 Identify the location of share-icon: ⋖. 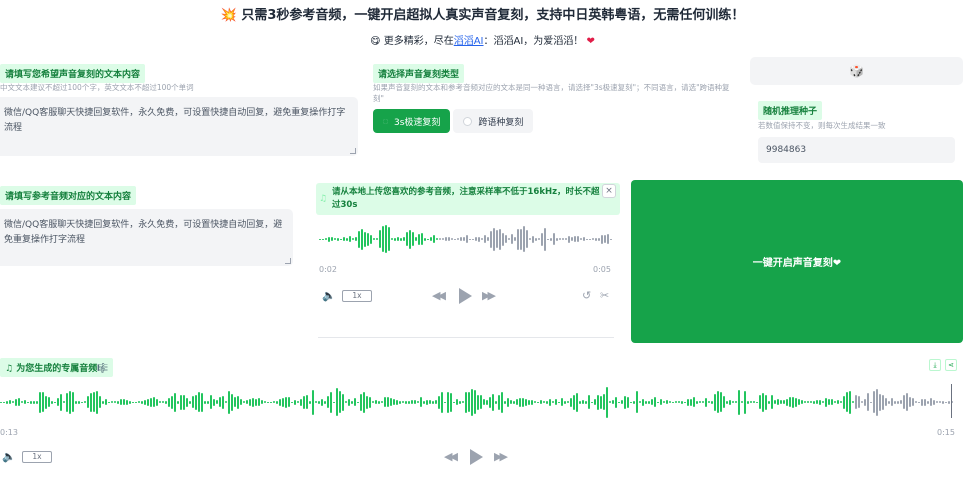
(951, 365).